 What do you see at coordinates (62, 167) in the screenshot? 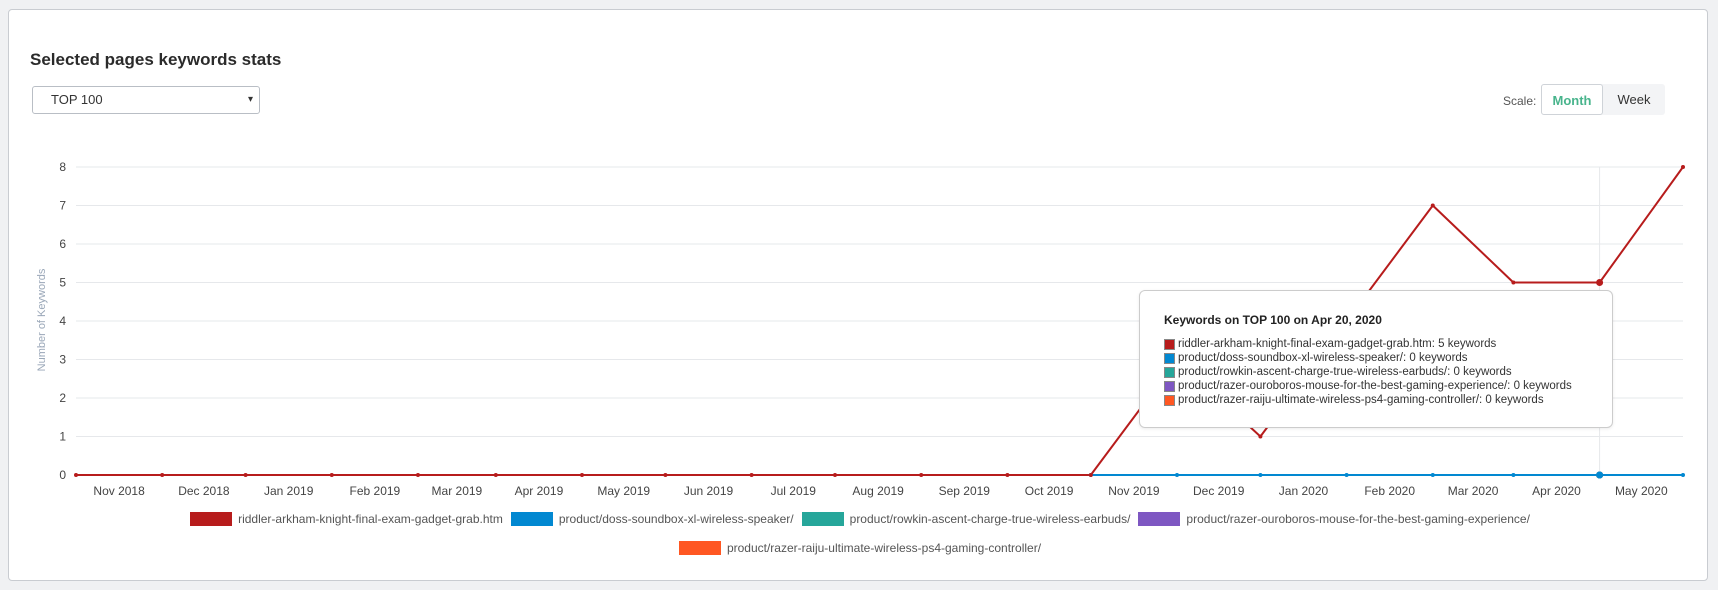
I see `y-tick-label: 8` at bounding box center [62, 167].